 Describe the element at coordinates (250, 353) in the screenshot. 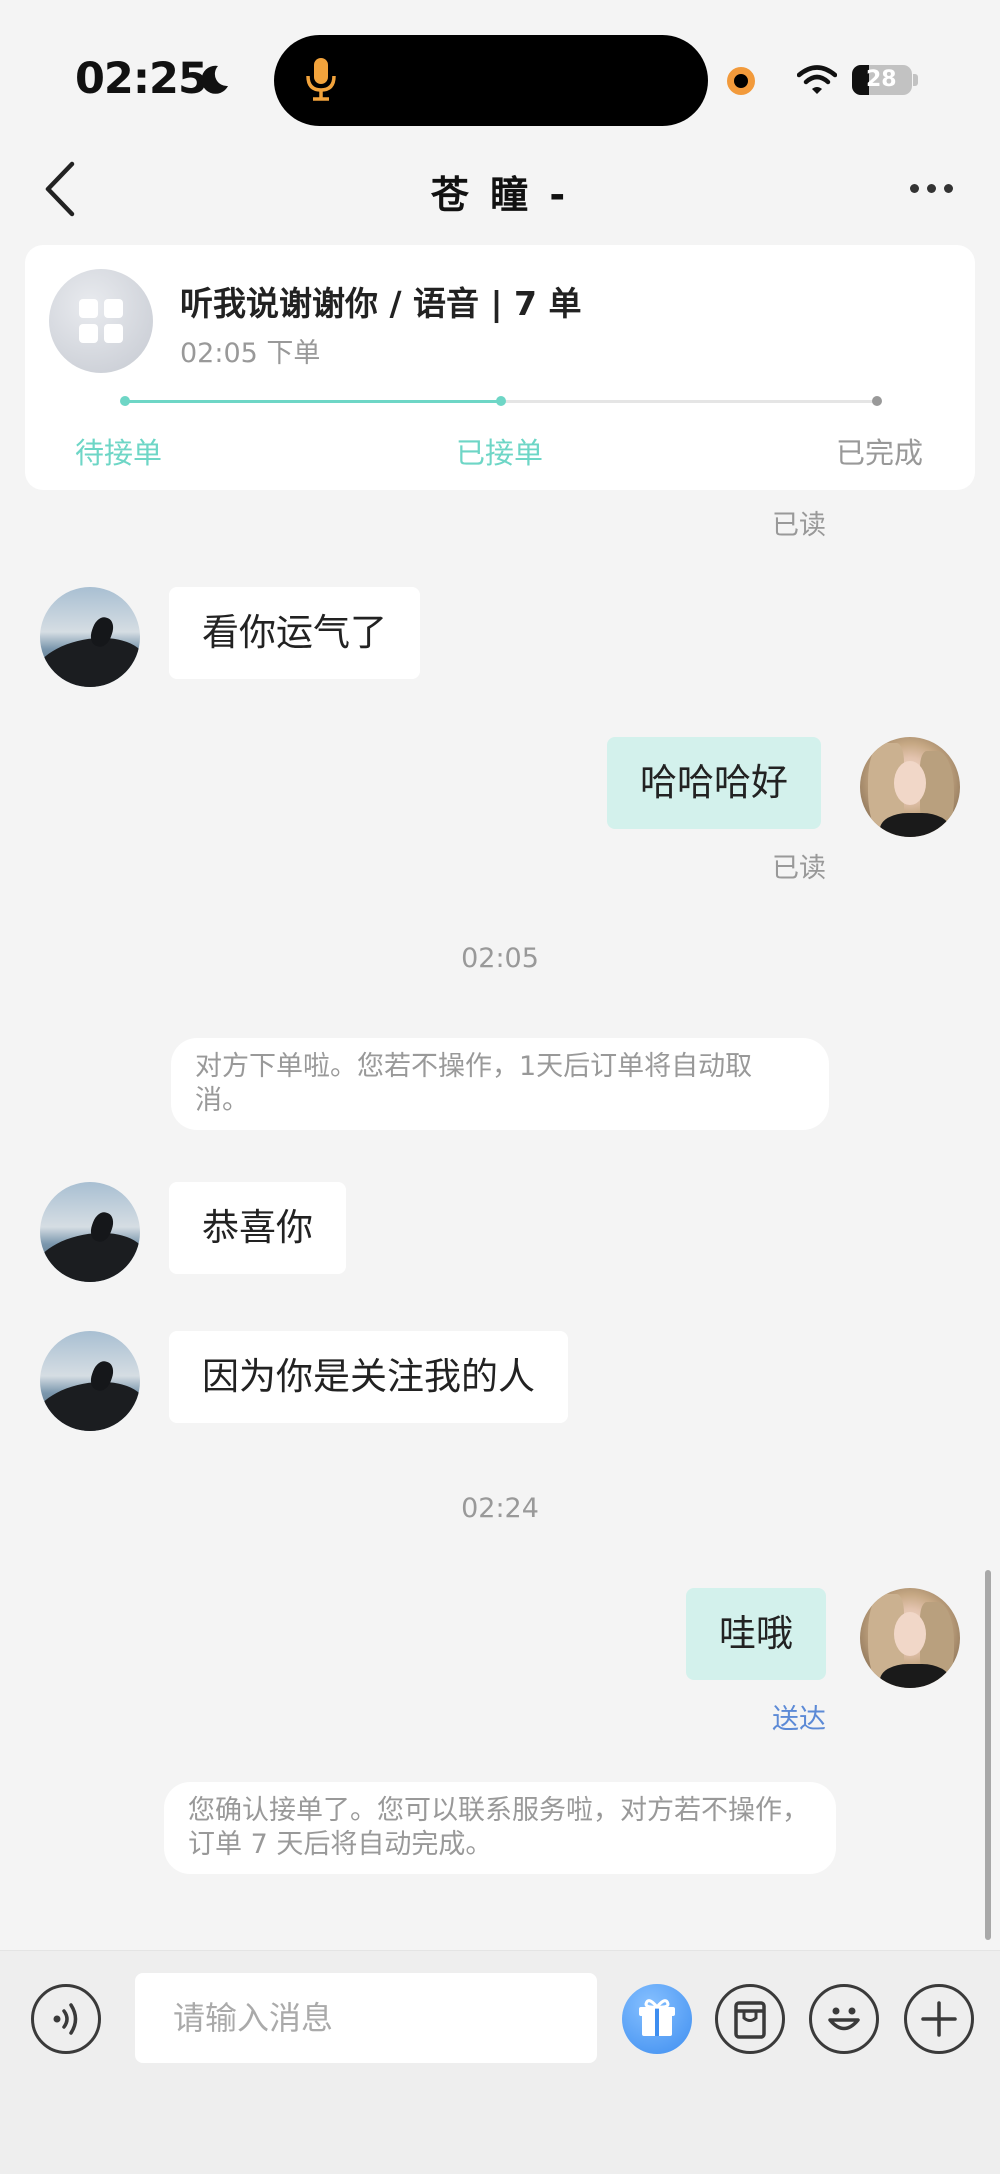

I see `order-time: 02:05 下单` at that location.